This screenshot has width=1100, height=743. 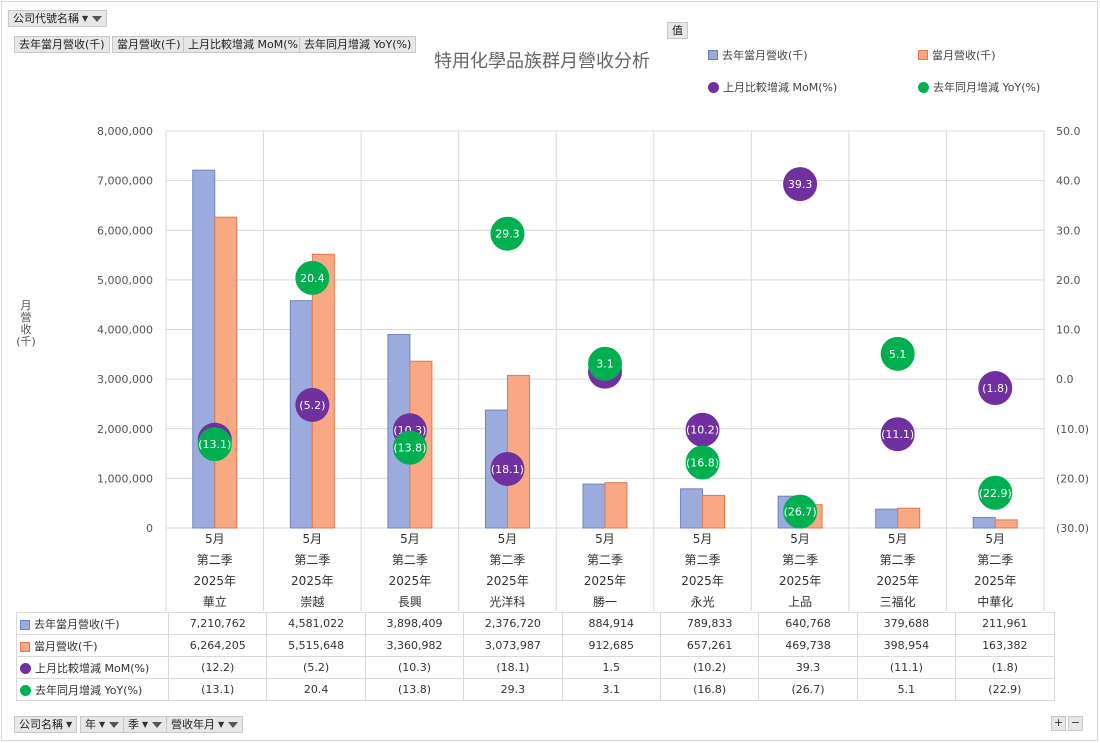 I want to click on bubble-data-label: (13.8), so click(x=409, y=448).